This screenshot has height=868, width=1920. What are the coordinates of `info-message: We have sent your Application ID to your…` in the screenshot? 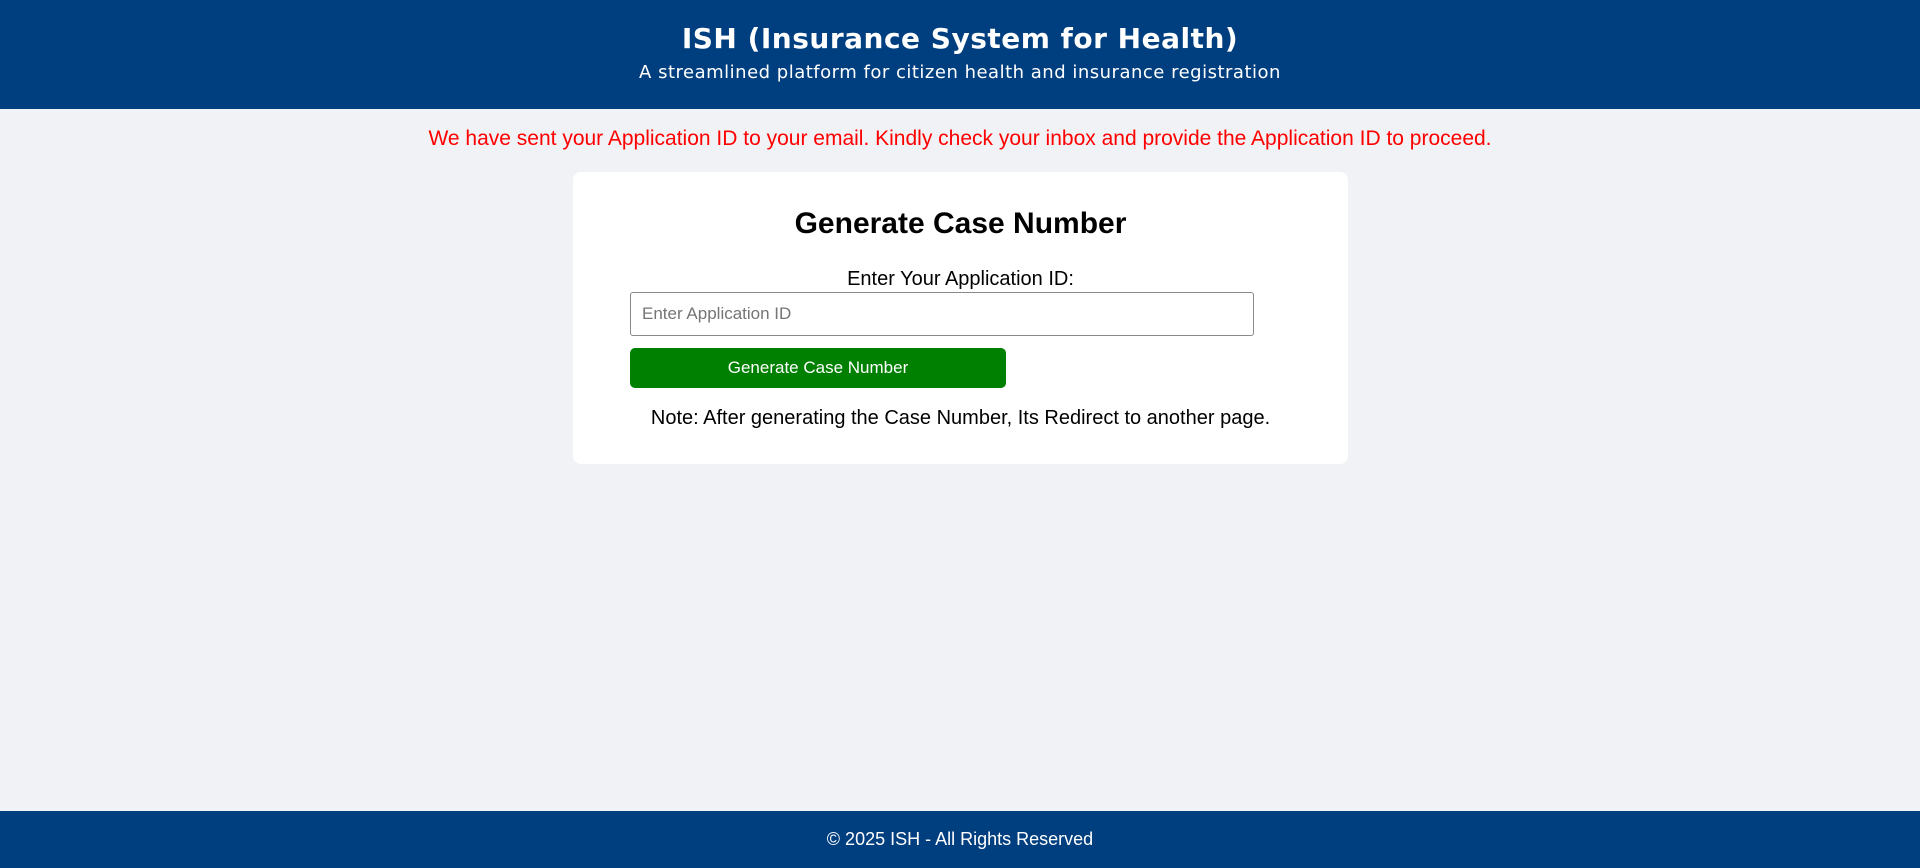 It's located at (960, 138).